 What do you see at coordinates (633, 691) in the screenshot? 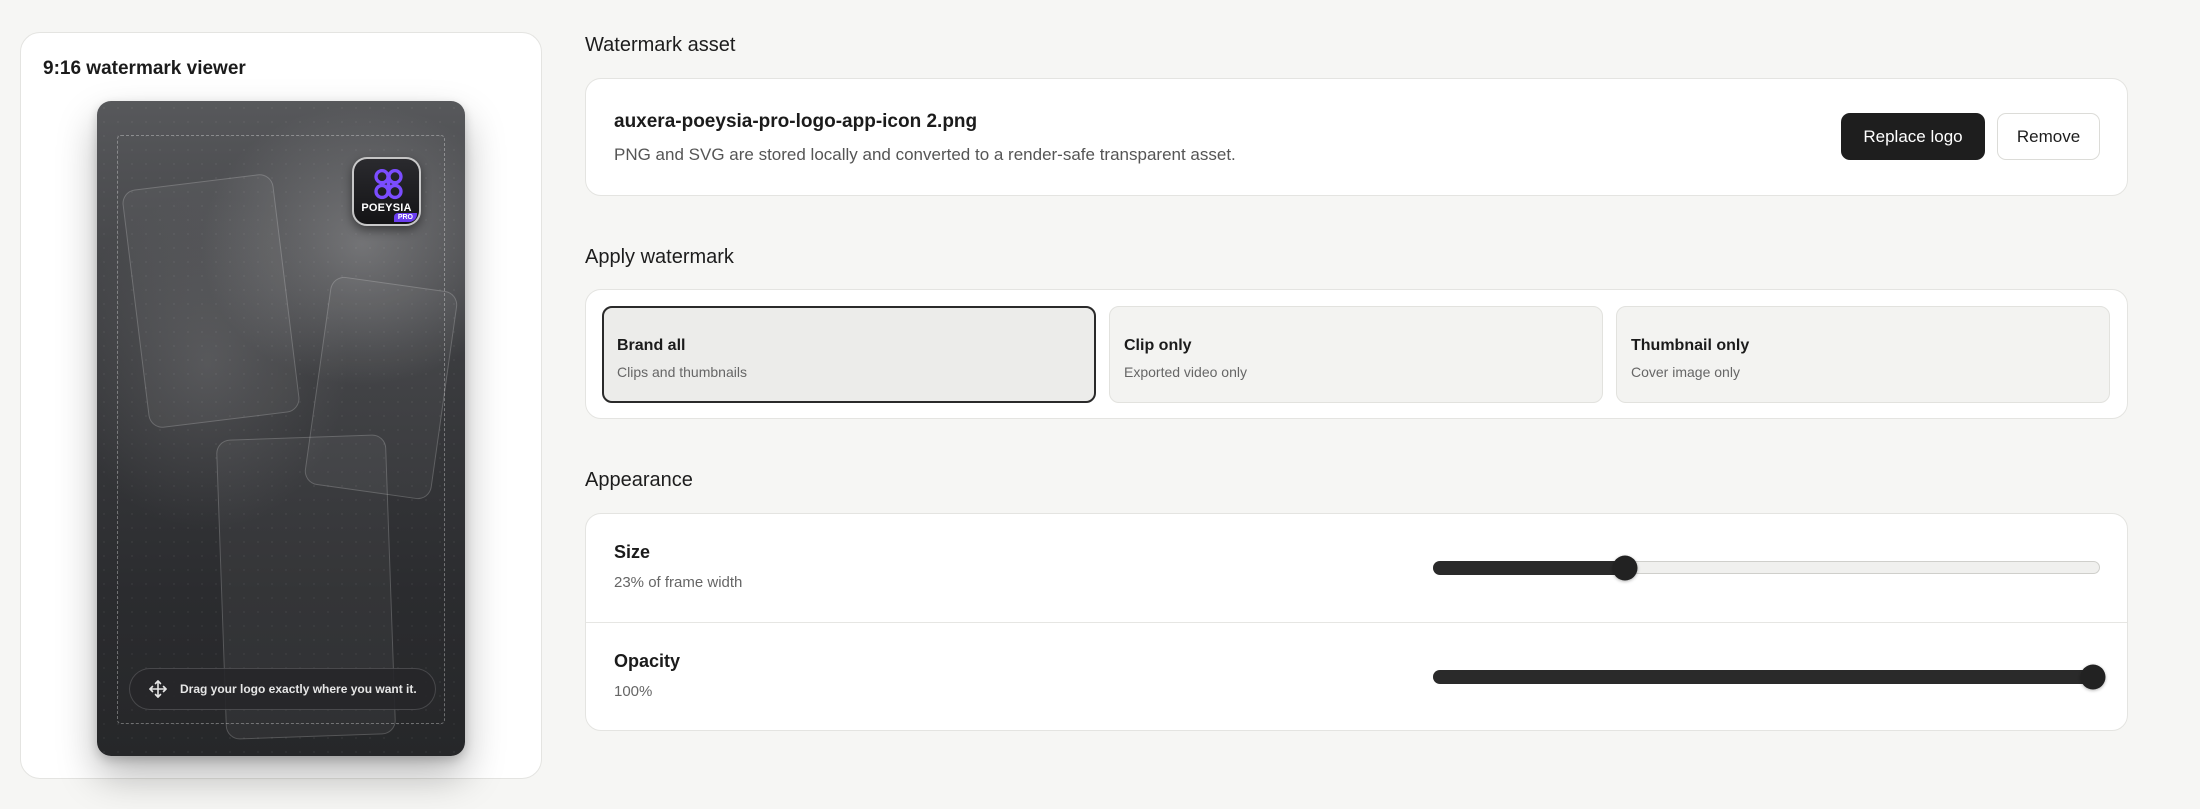
I see `opacity-value: 100%` at bounding box center [633, 691].